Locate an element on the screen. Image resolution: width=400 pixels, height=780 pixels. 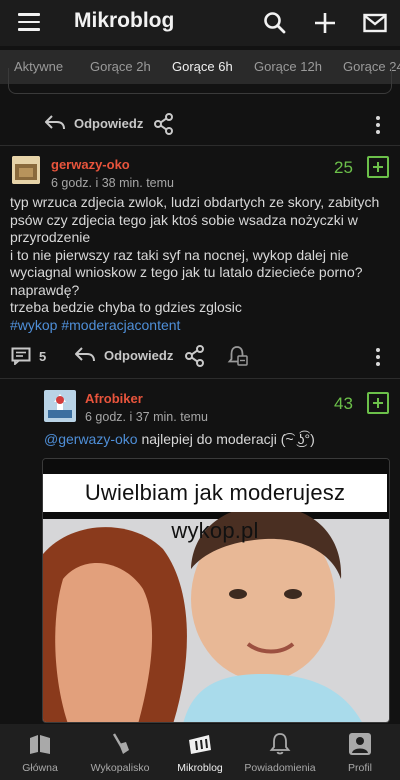
mail-icon is located at coordinates (375, 23).